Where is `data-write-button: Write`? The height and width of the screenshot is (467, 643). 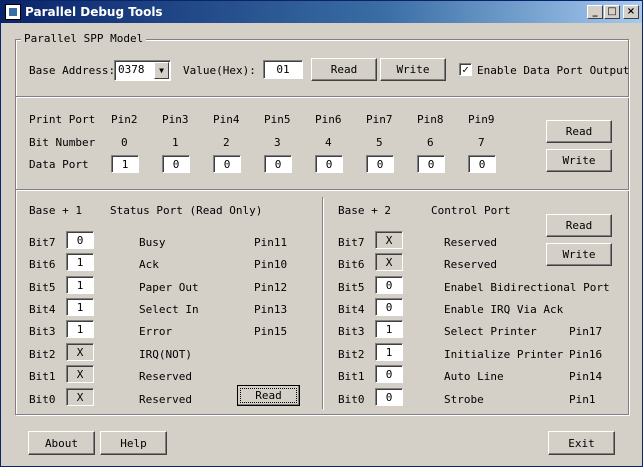
data-write-button: Write is located at coordinates (579, 160).